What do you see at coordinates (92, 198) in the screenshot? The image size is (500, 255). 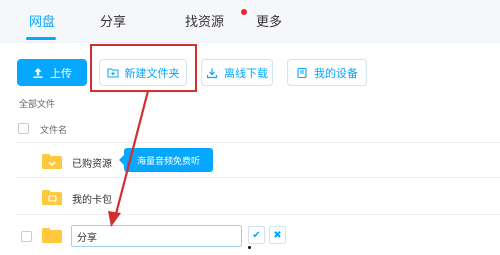 I see `list-item-name: 我的卡包` at bounding box center [92, 198].